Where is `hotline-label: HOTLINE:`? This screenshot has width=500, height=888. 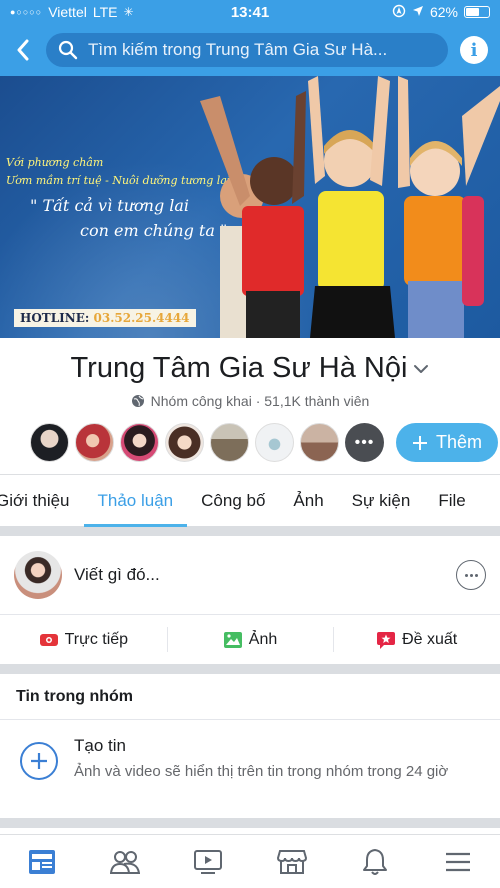
hotline-label: HOTLINE: is located at coordinates (57, 318).